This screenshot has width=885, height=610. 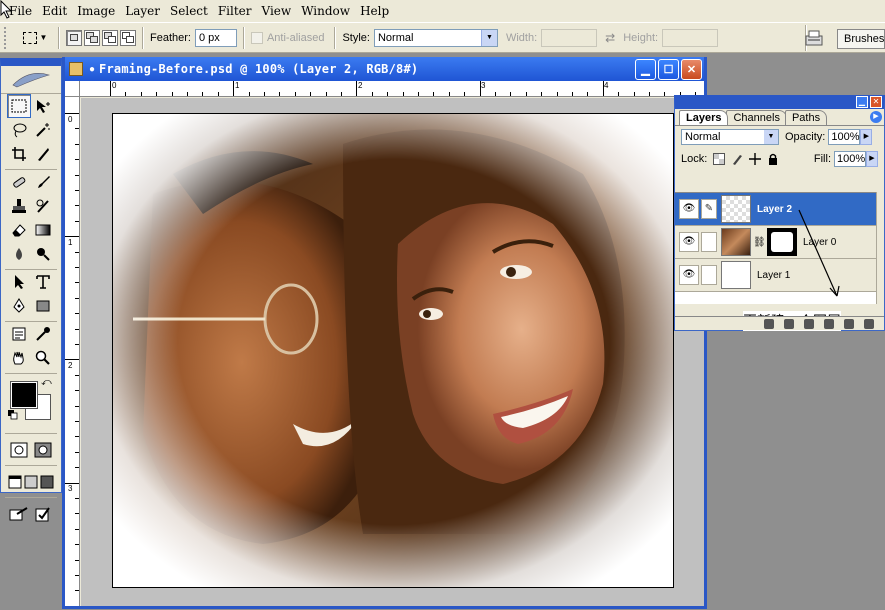 I want to click on full-screen-mode-button, so click(x=47, y=482).